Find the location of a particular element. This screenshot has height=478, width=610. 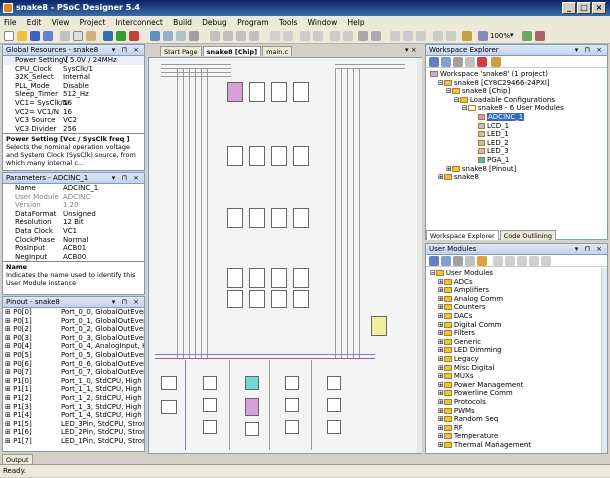

copy-icon is located at coordinates (78, 36).